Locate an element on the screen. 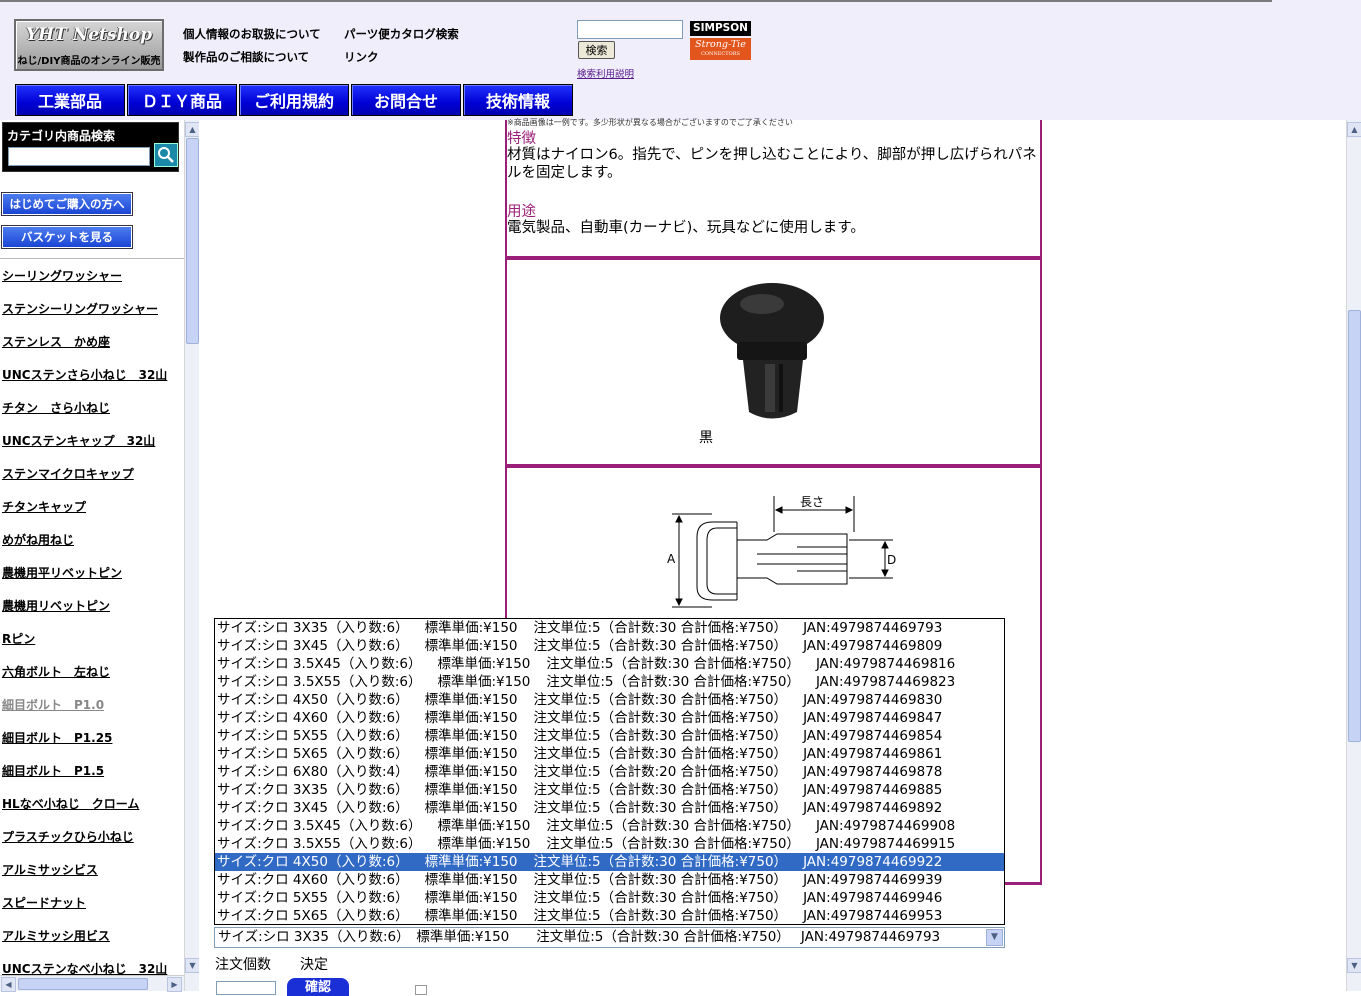 The width and height of the screenshot is (1361, 996). option-jan: JAN:4979874469861 is located at coordinates (873, 754).